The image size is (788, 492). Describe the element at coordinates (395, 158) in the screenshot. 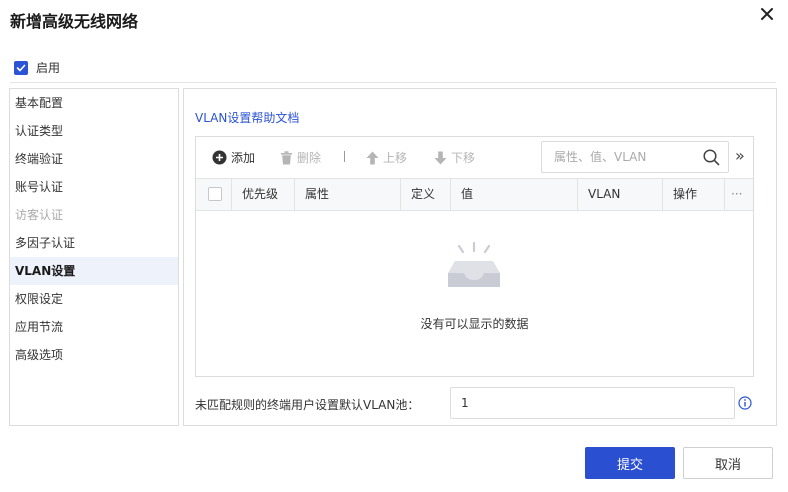

I see `move-up-label: 上移` at that location.